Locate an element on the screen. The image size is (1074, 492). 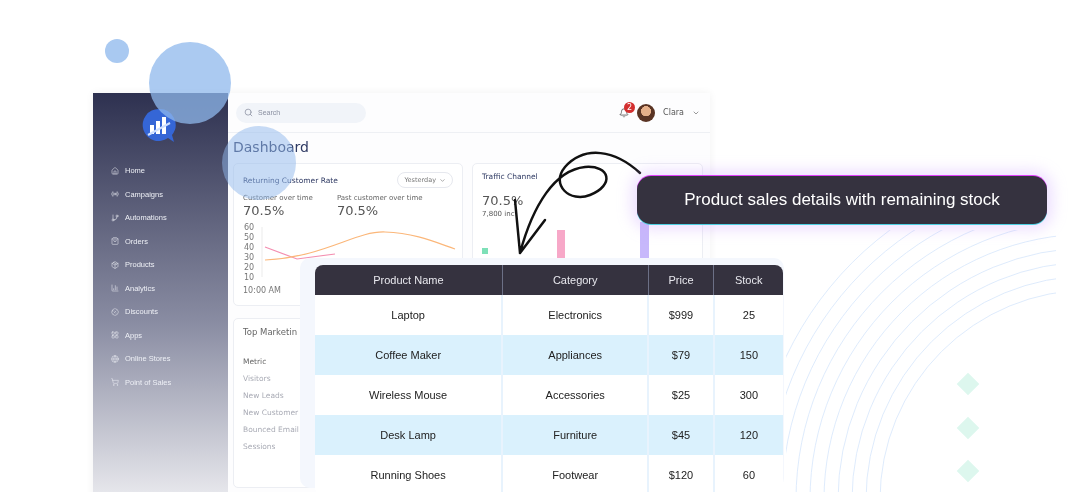
table-cell: Furniture is located at coordinates (575, 435).